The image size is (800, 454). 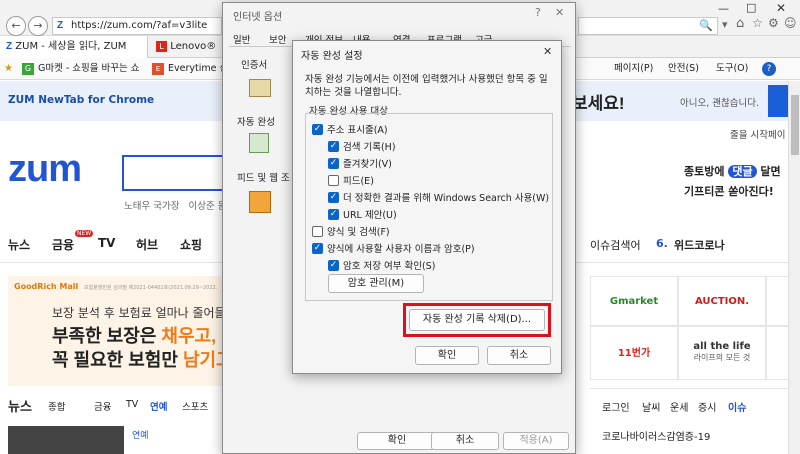 What do you see at coordinates (174, 173) in the screenshot?
I see `main-search-input` at bounding box center [174, 173].